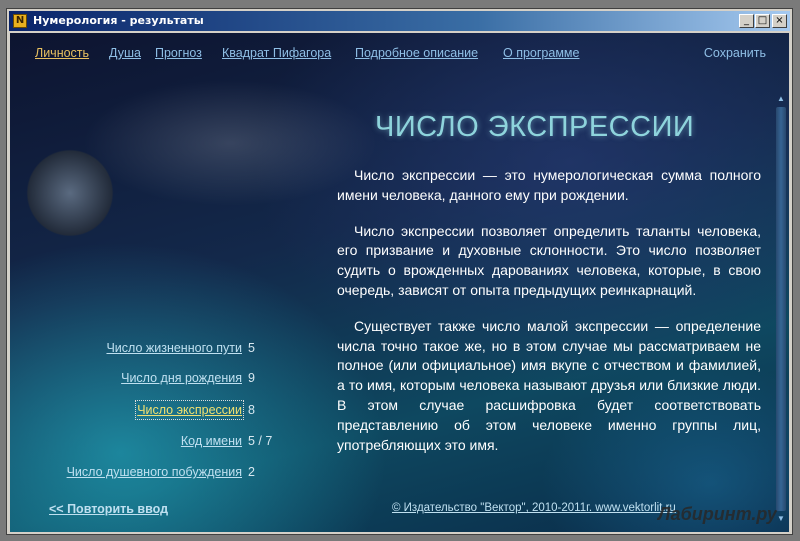 Image resolution: width=800 pixels, height=541 pixels. Describe the element at coordinates (260, 441) in the screenshot. I see `number-value: 5 / 7` at that location.